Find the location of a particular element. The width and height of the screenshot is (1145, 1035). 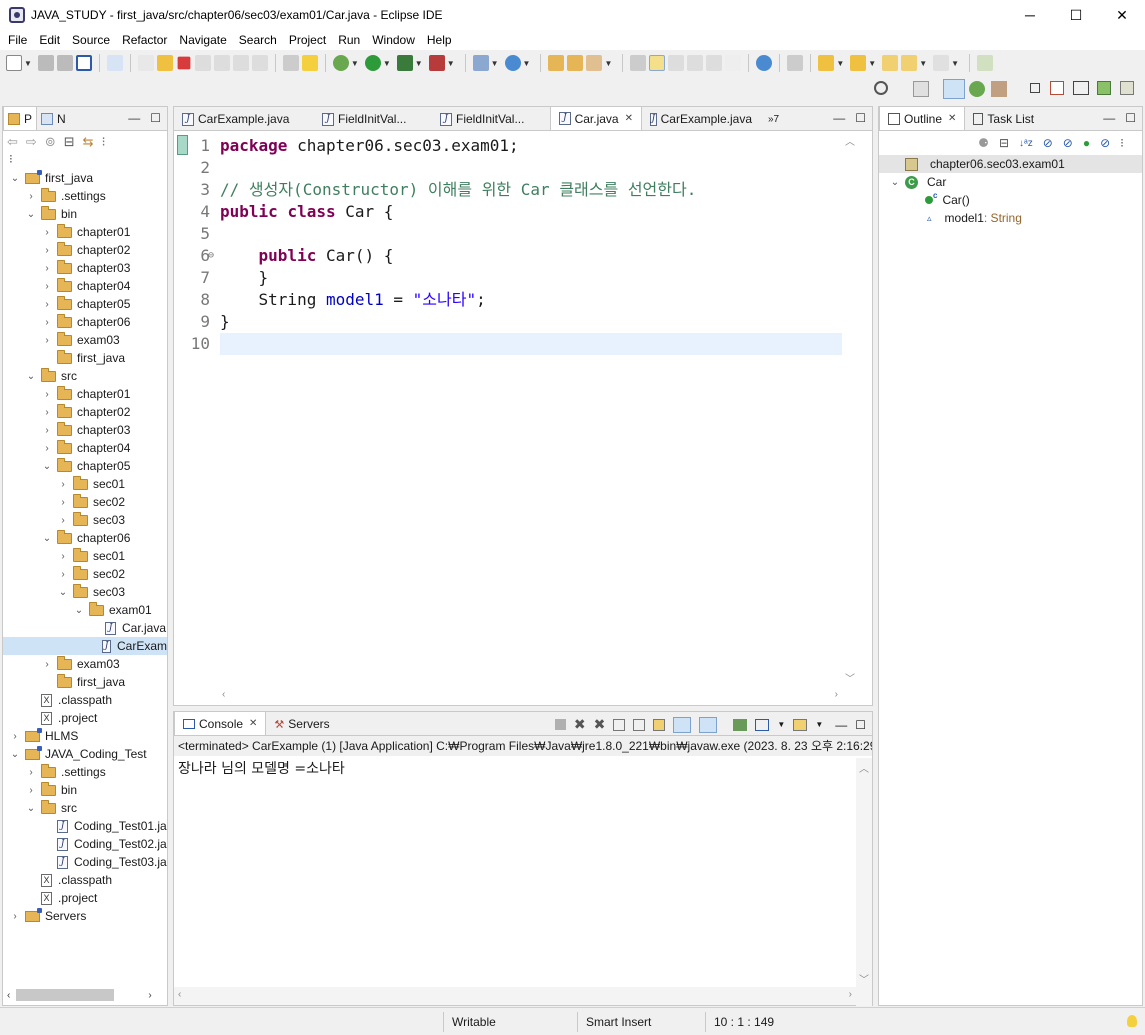

previous-annotation-icon is located at coordinates (858, 63).